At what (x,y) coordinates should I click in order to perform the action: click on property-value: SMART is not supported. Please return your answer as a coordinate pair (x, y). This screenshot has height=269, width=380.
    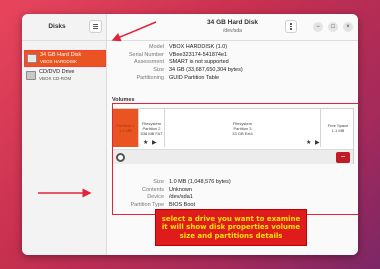
    Looking at the image, I should click on (199, 62).